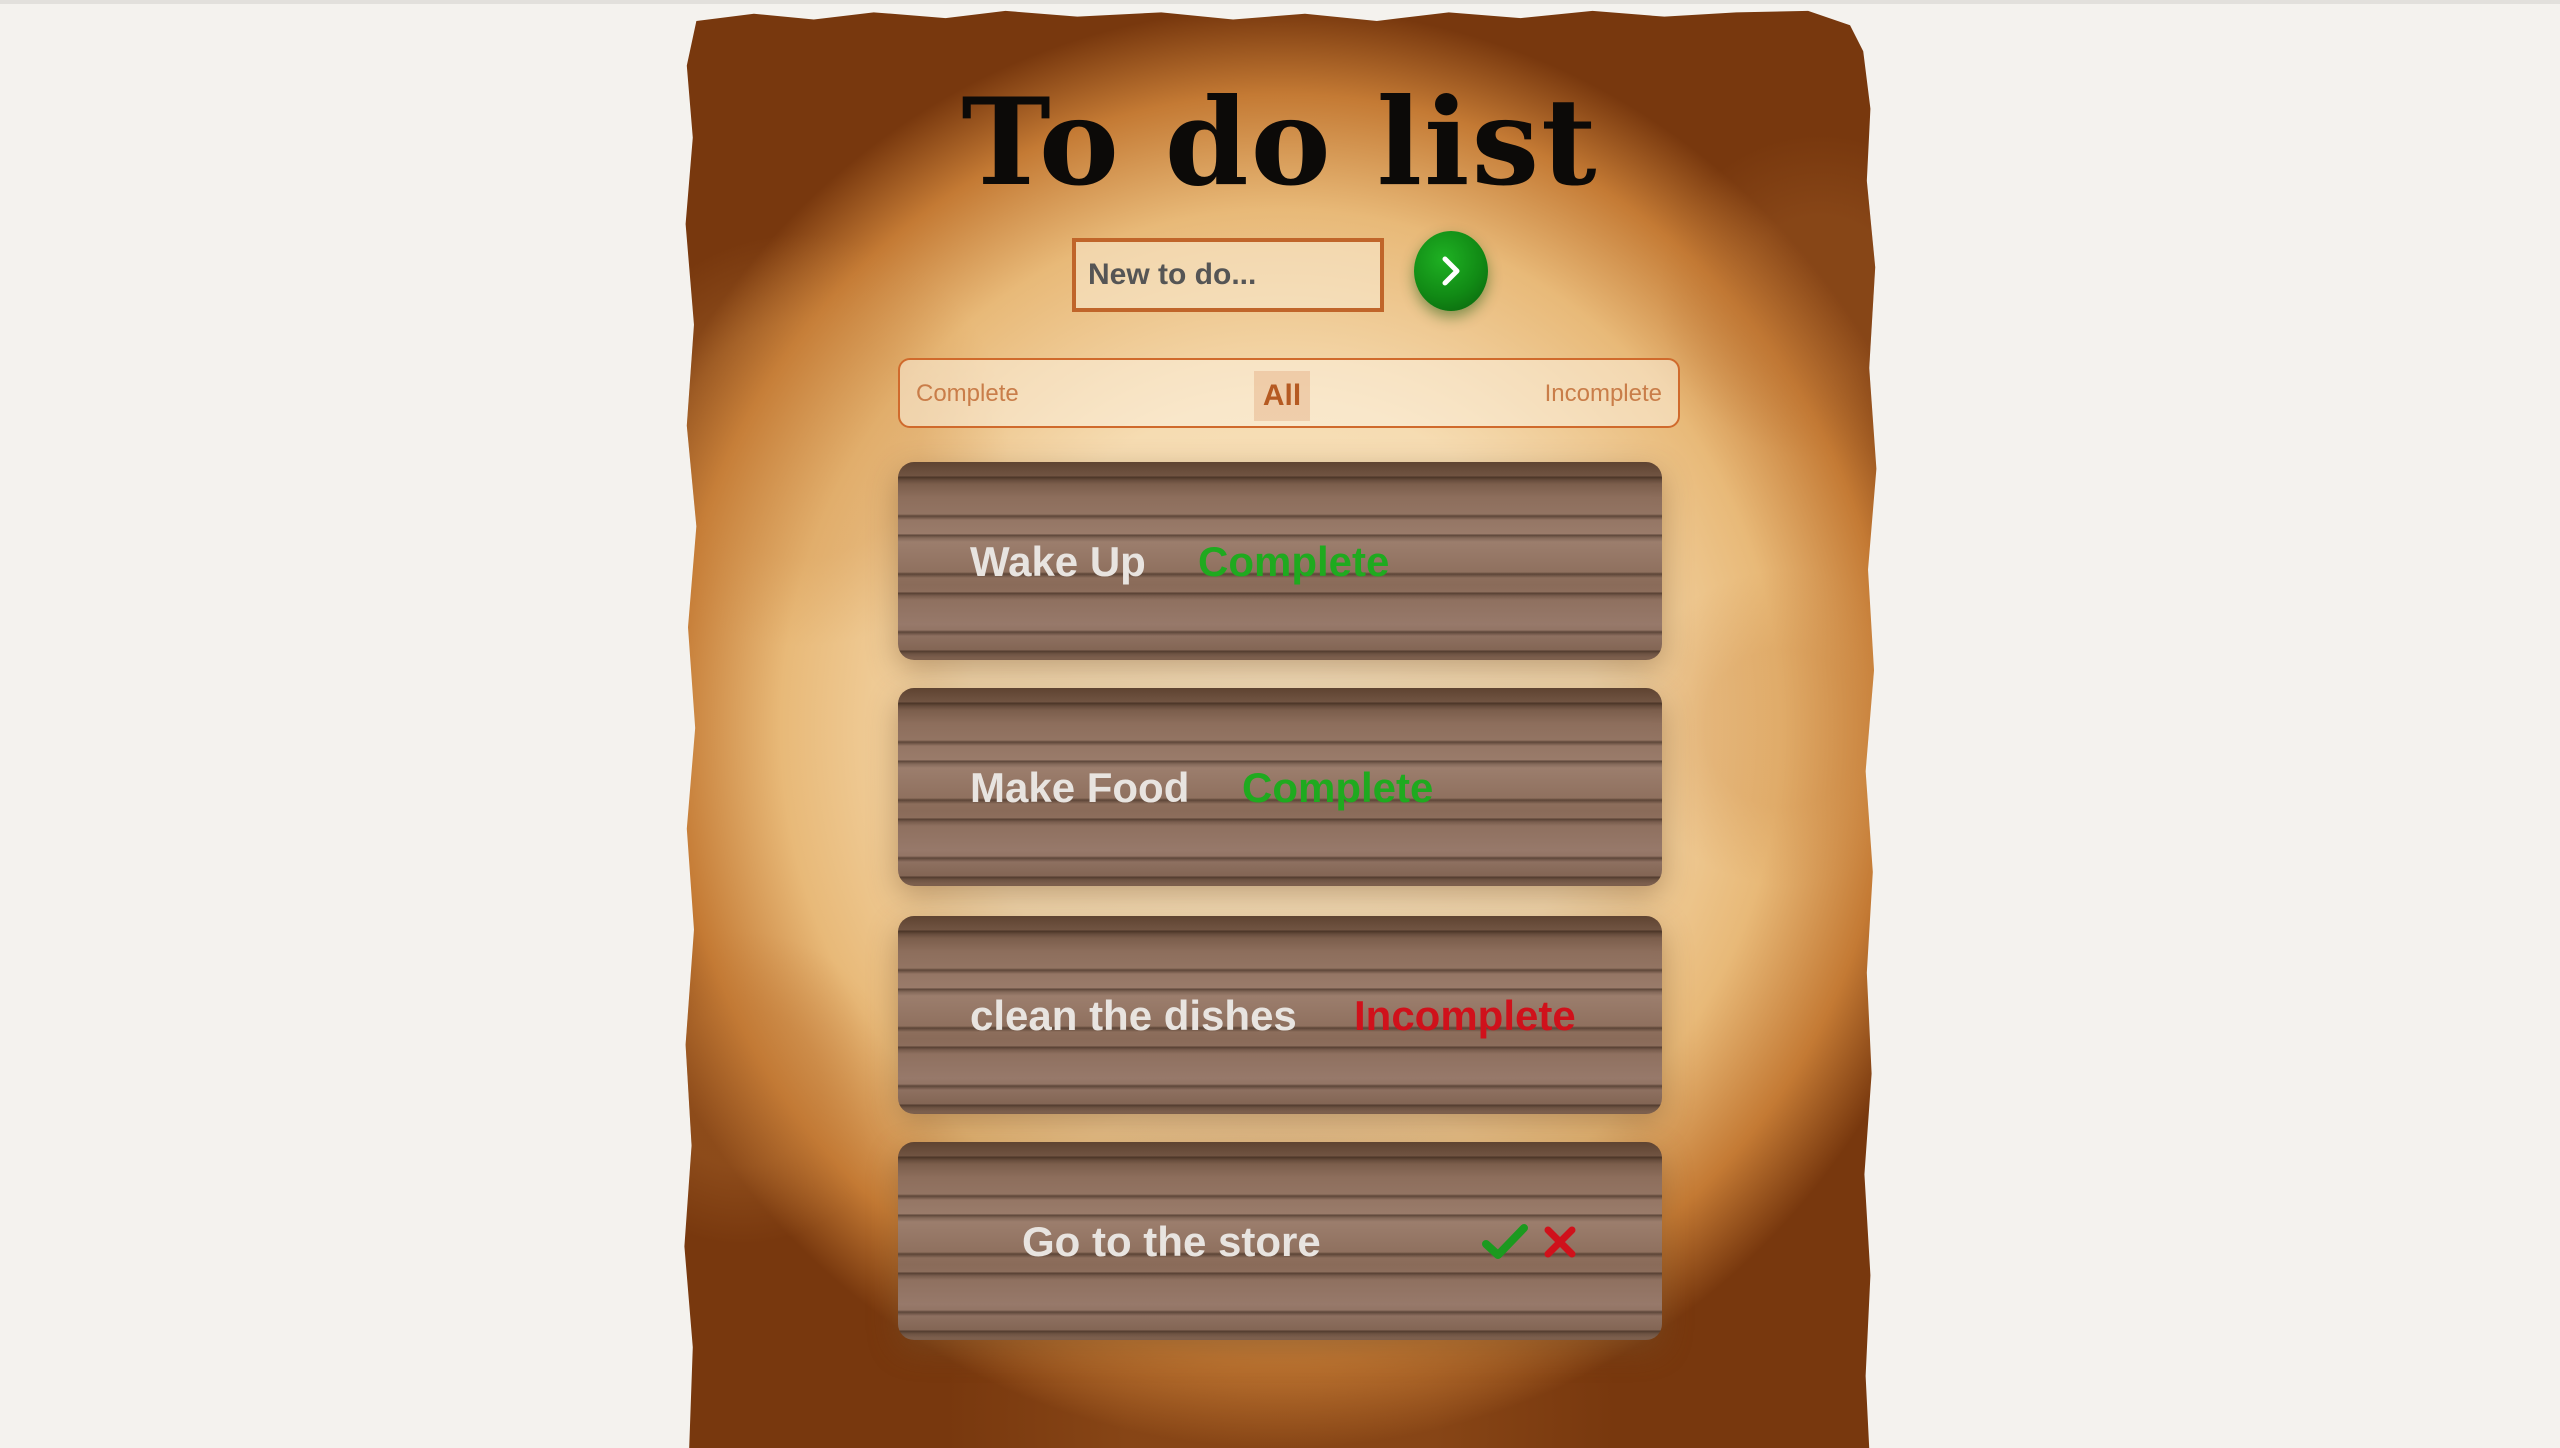  Describe the element at coordinates (1133, 1015) in the screenshot. I see `todo-text: clean the dishes` at that location.